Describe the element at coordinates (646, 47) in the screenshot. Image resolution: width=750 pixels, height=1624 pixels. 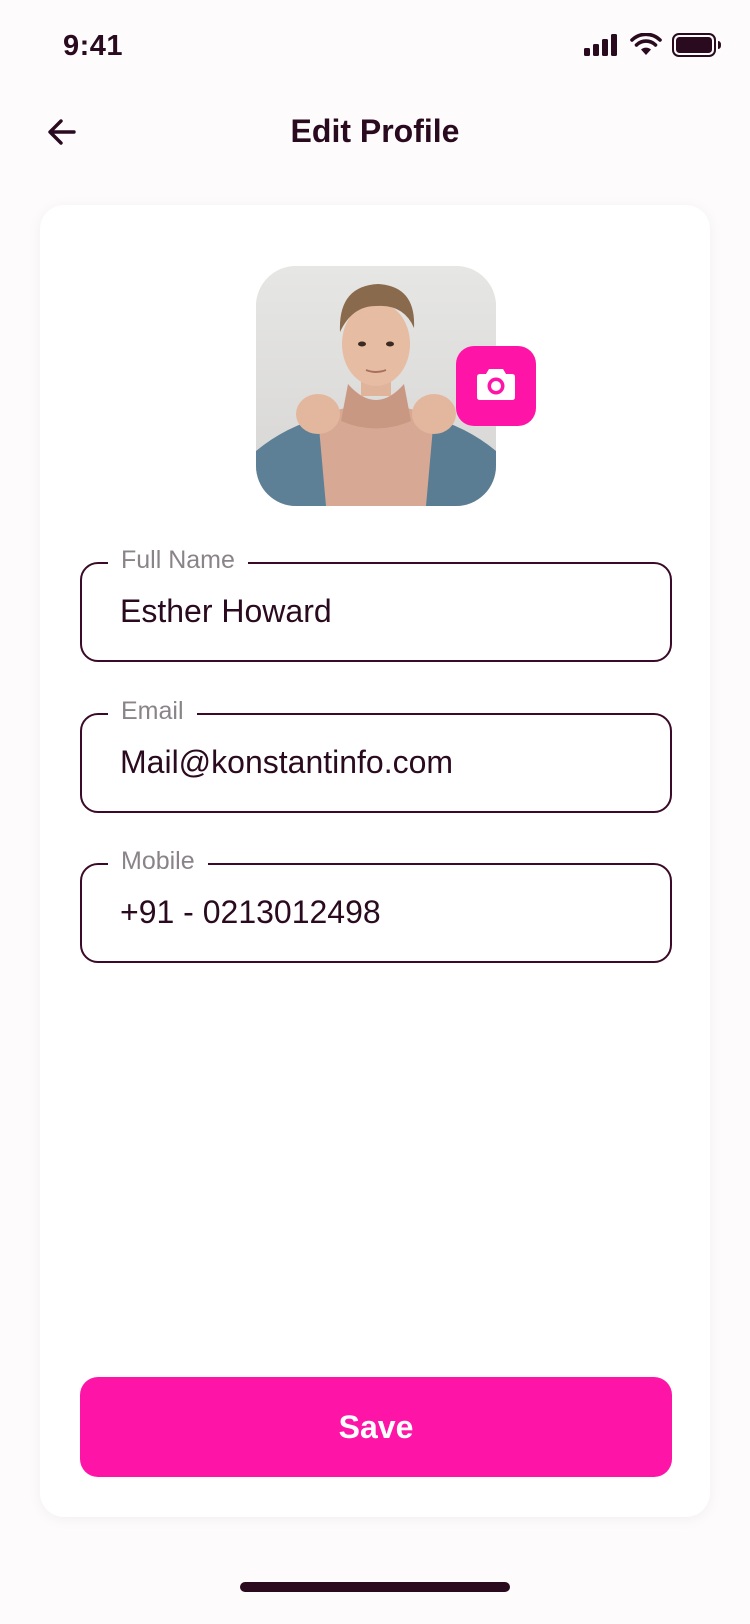
I see `wifi-icon` at that location.